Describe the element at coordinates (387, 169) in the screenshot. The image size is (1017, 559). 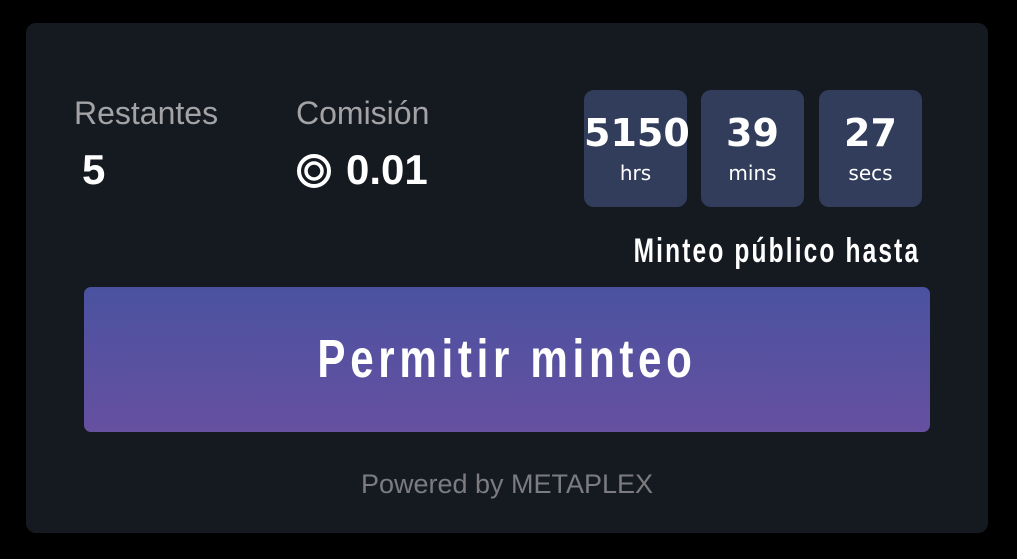
I see `fee-value: 0.01` at that location.